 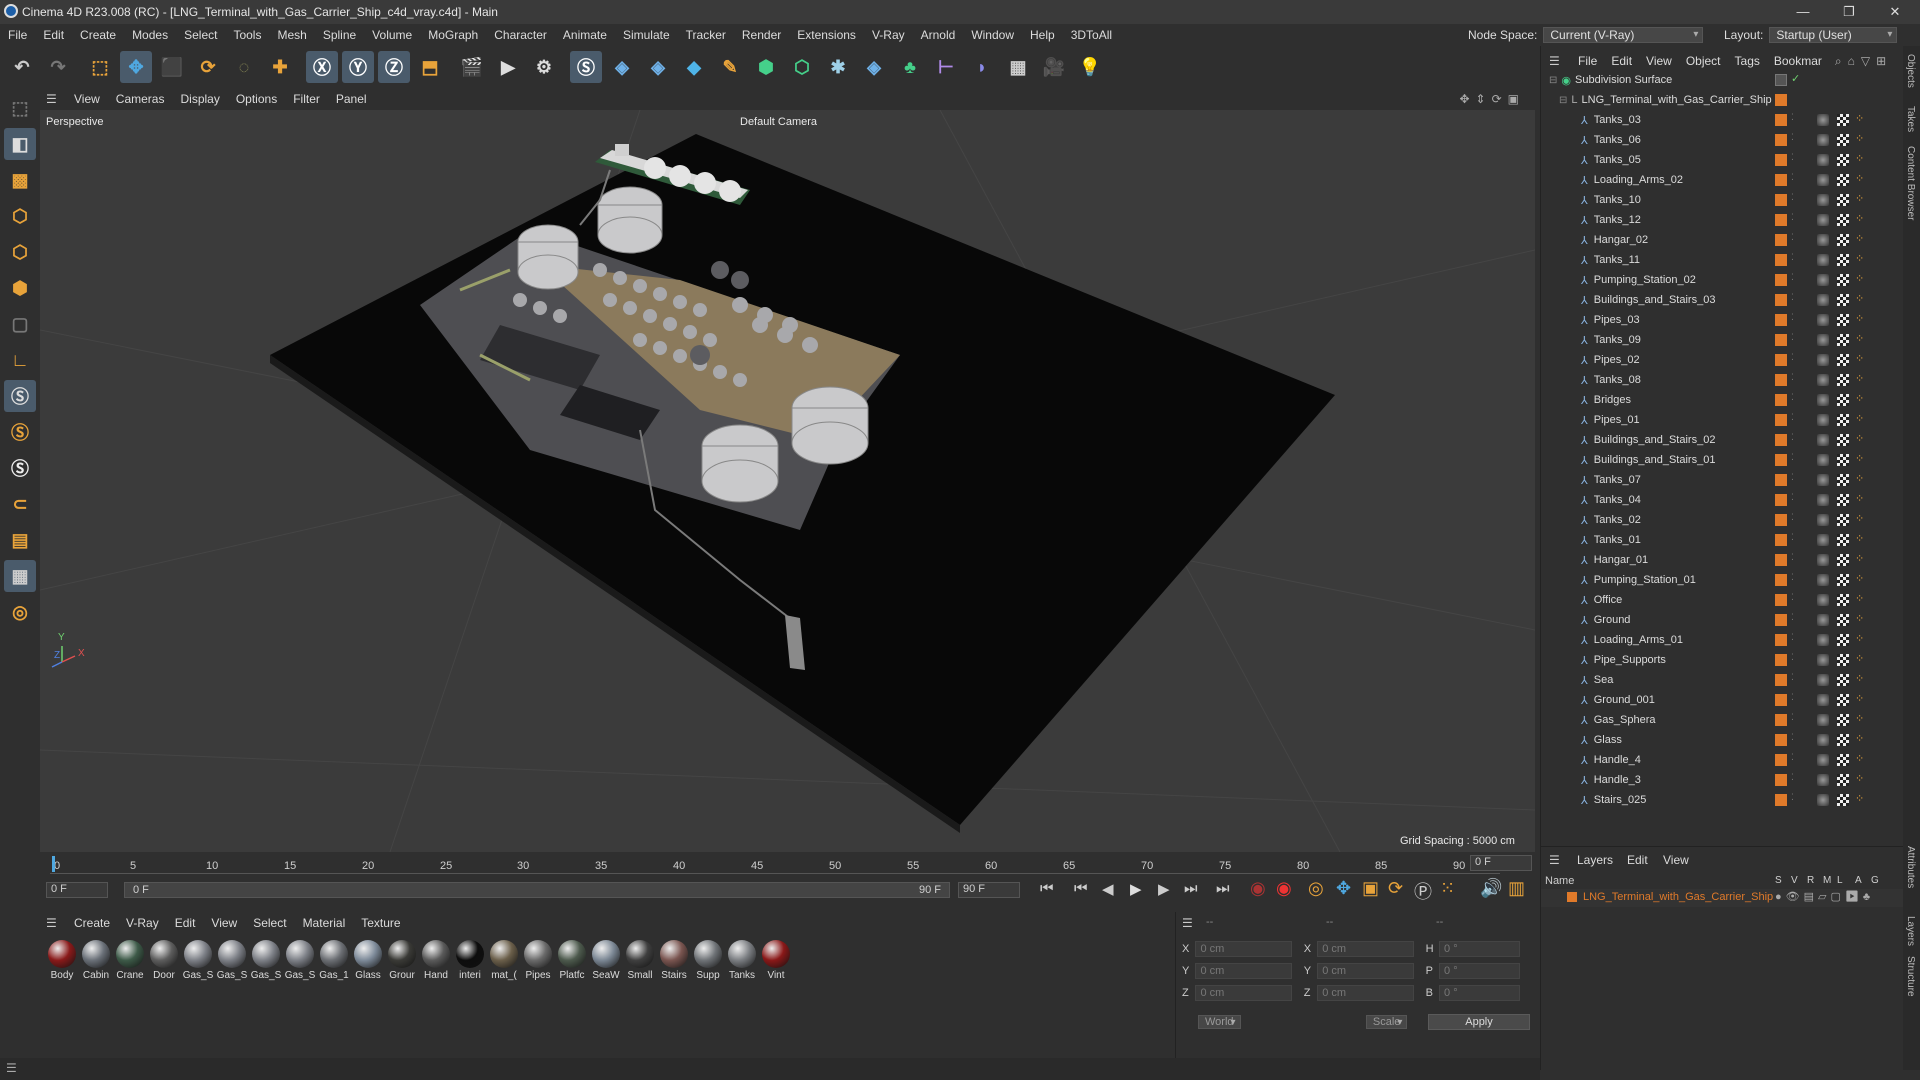 What do you see at coordinates (1365, 993) in the screenshot?
I see `size-z-field: 0 cm` at bounding box center [1365, 993].